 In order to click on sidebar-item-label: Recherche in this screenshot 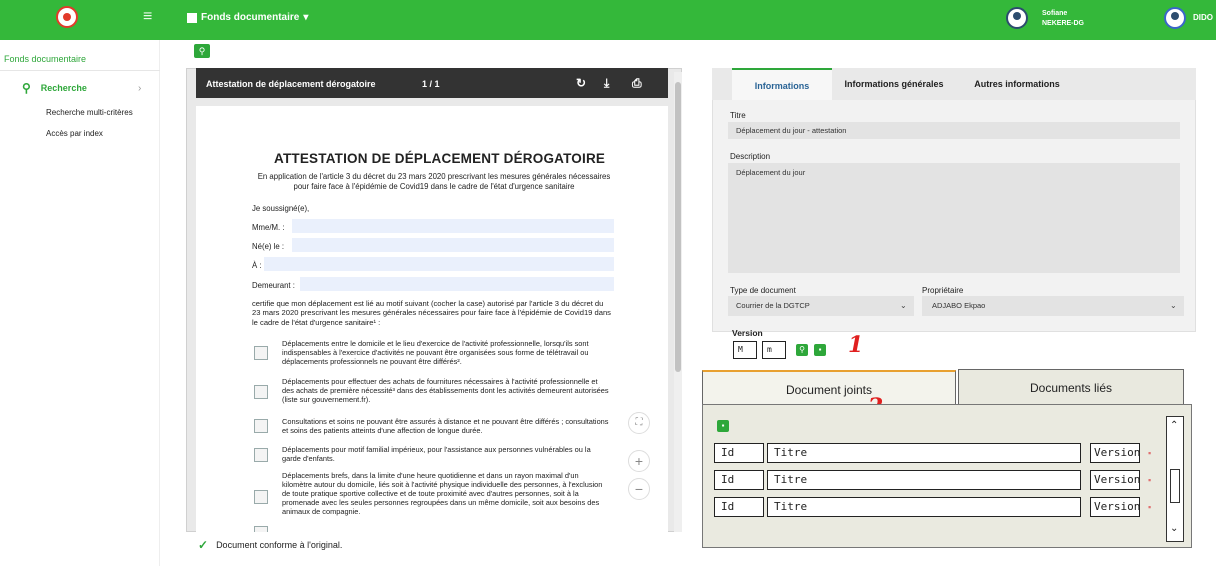, I will do `click(63, 88)`.